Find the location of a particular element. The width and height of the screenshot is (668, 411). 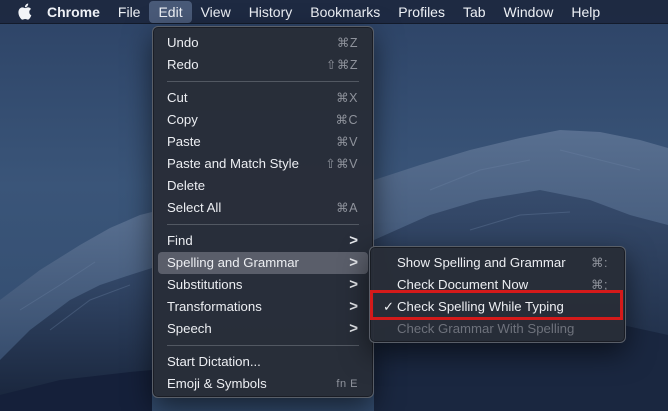

menu-item-label: Redo is located at coordinates (183, 64).